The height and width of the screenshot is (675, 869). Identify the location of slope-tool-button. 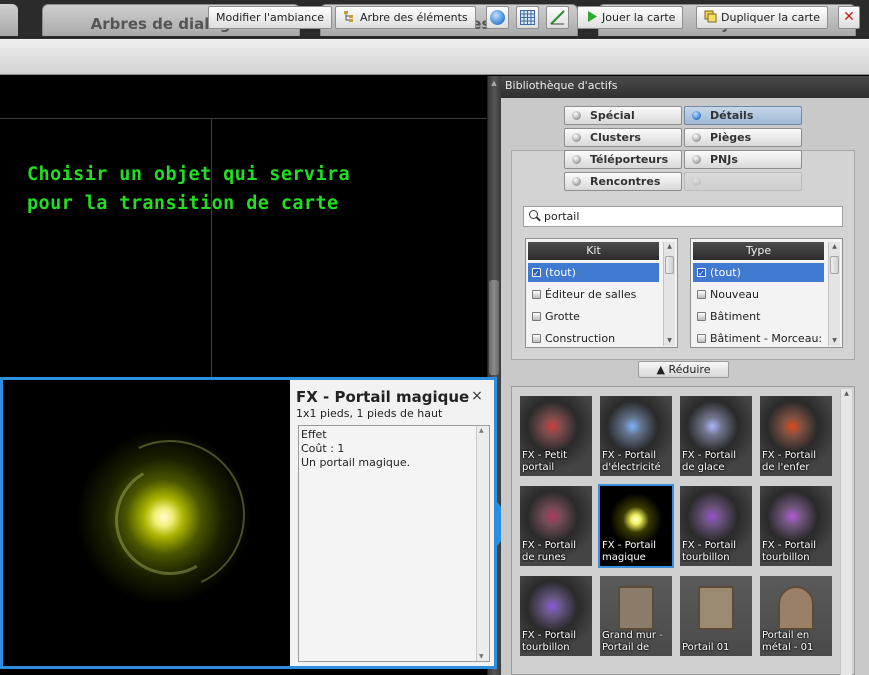
(557, 17).